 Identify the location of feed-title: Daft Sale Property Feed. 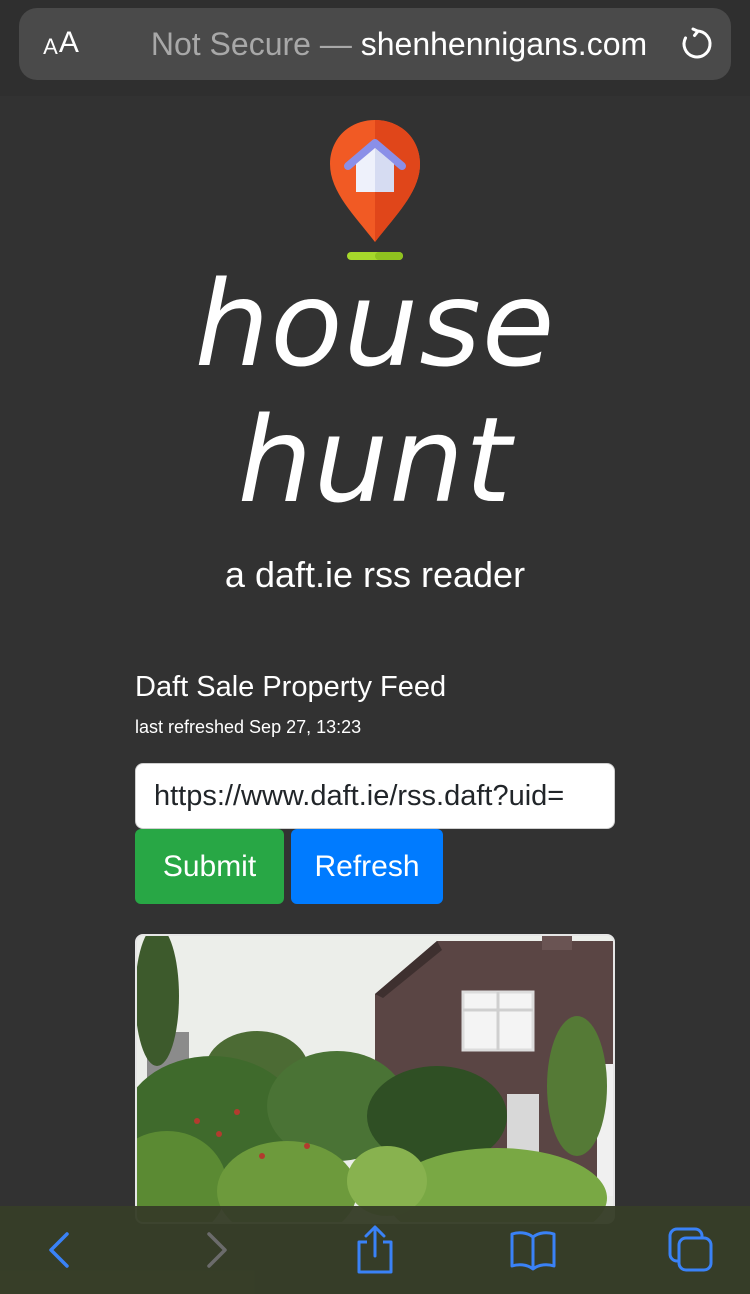
(291, 687).